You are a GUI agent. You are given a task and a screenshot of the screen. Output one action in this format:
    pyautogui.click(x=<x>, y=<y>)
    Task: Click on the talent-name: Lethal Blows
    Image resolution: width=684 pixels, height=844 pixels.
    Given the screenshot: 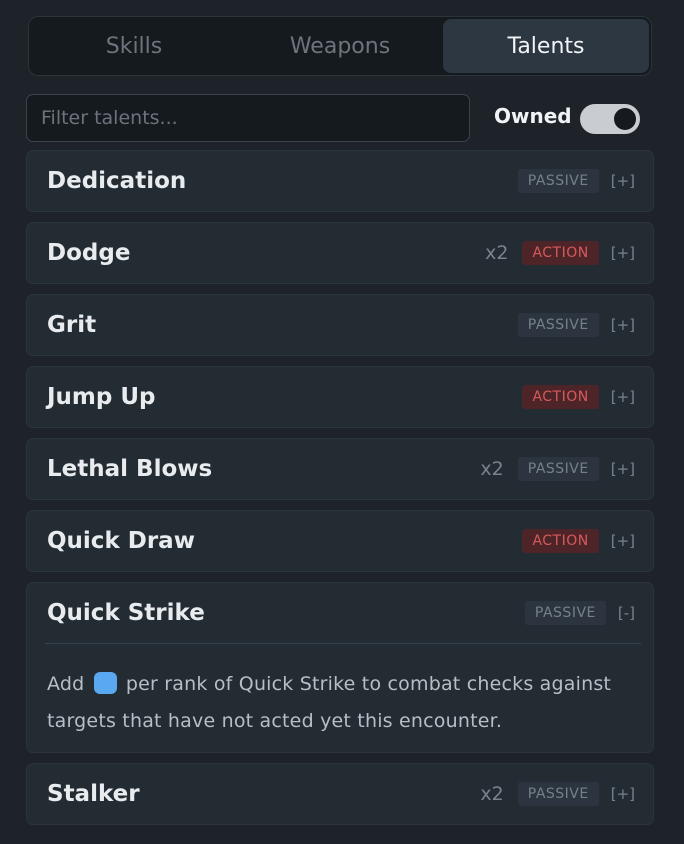 What is the action you would take?
    pyautogui.click(x=130, y=469)
    